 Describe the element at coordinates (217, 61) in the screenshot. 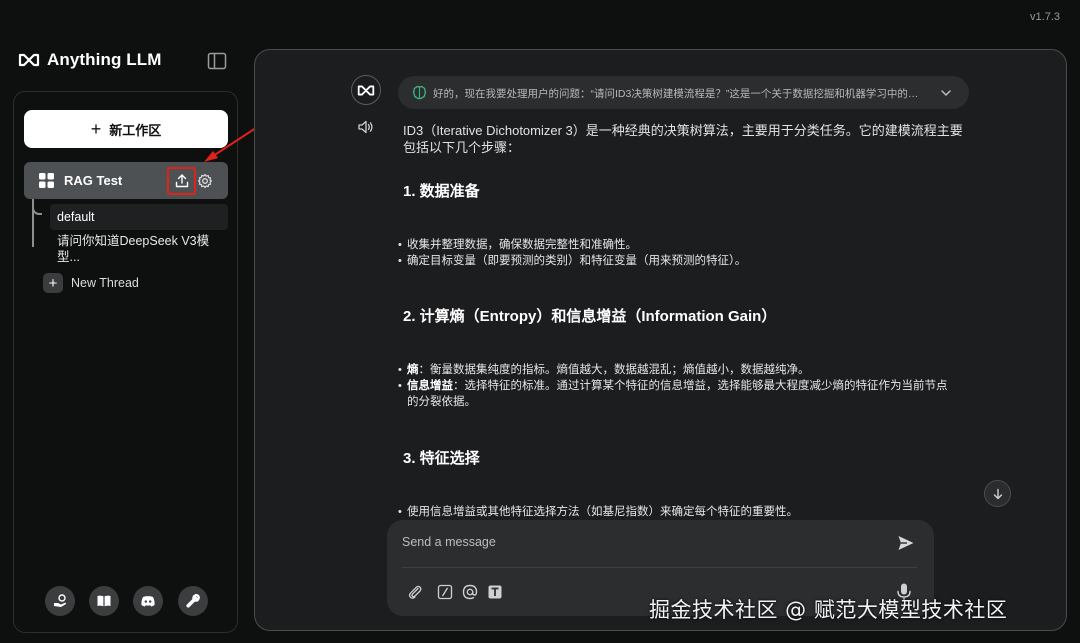

I see `sidebar-toggle-icon` at that location.